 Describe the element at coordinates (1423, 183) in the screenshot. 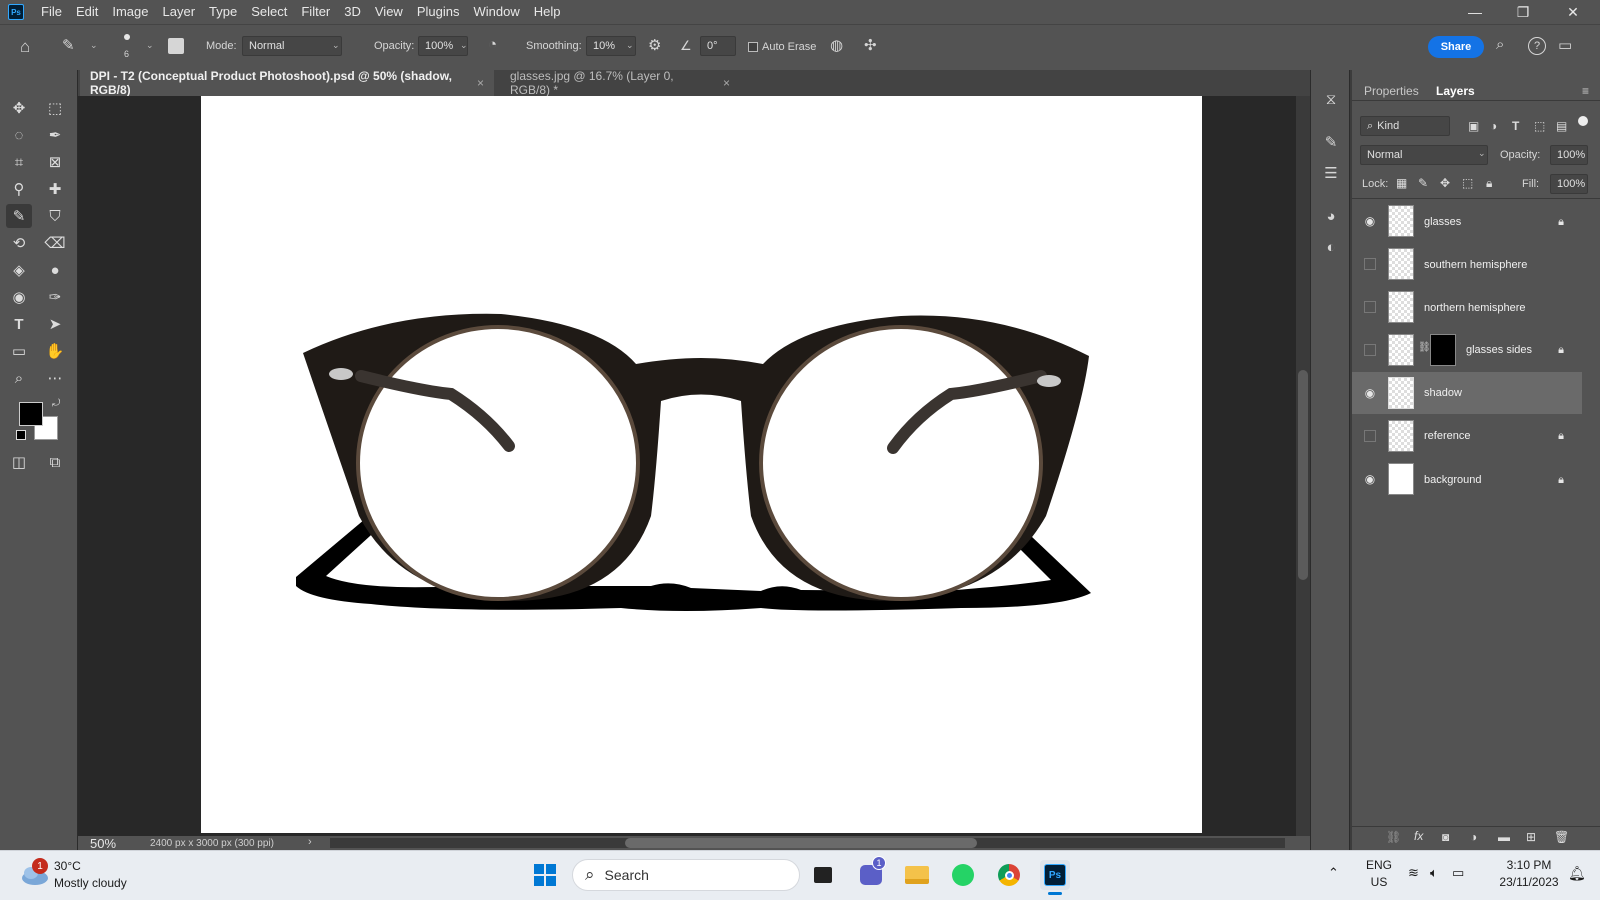

I see `lock-pixels-icon: ✎` at that location.